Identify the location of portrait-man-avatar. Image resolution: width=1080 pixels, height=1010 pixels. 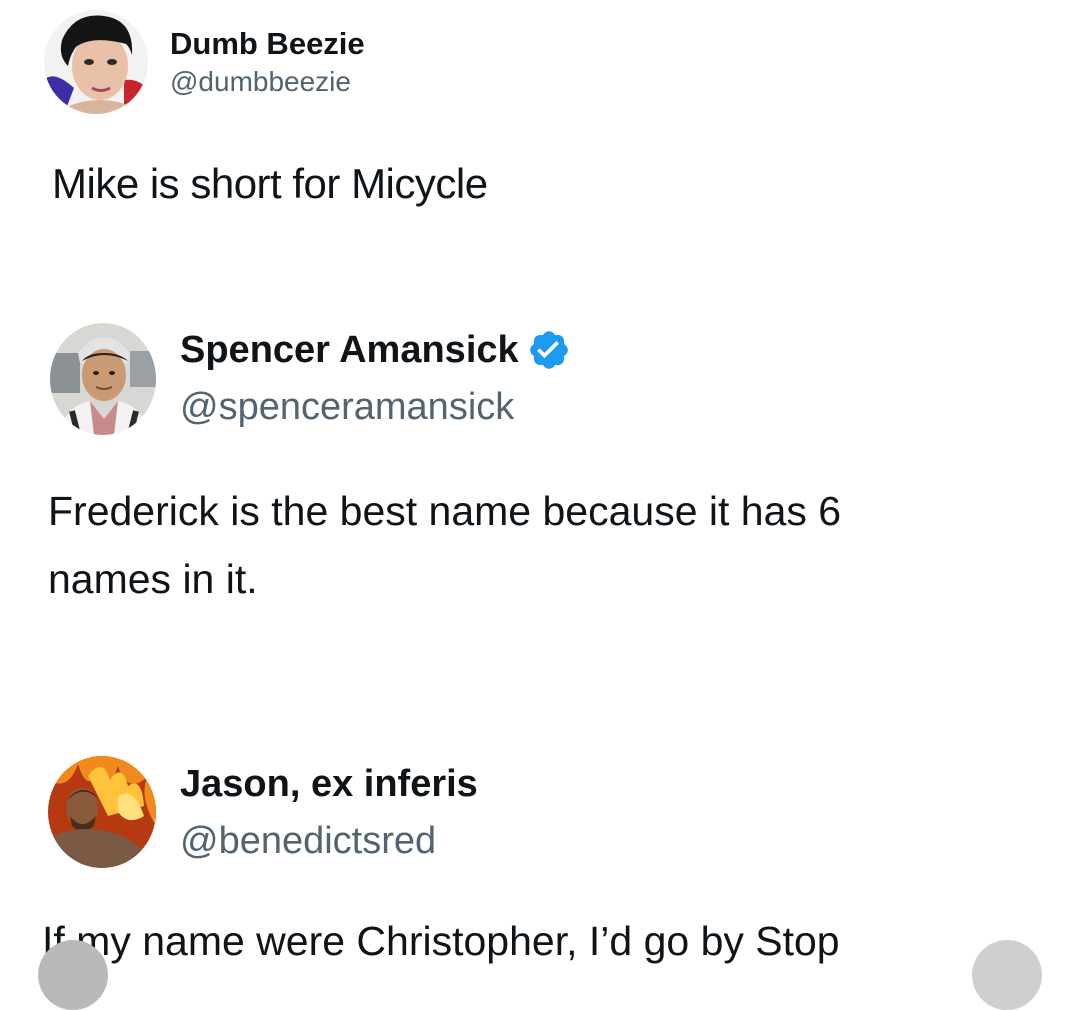
(103, 379).